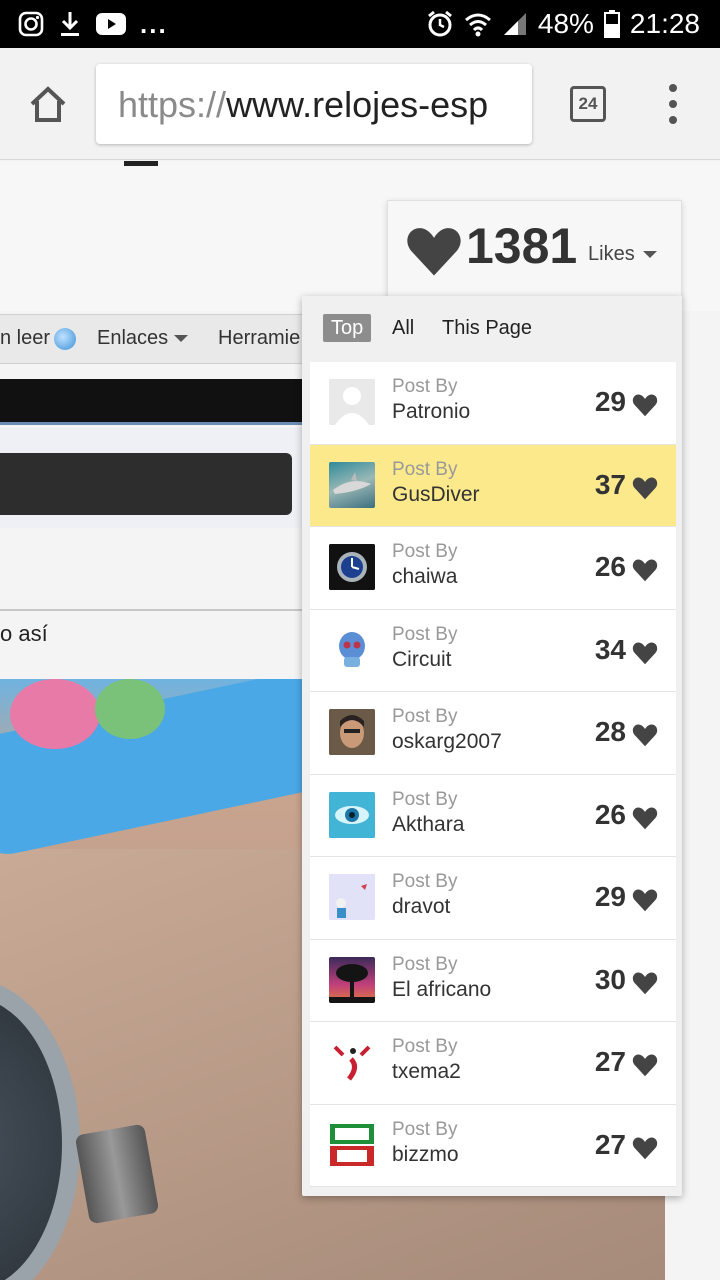 This screenshot has width=720, height=1280. Describe the element at coordinates (146, 484) in the screenshot. I see `post-info-bar` at that location.